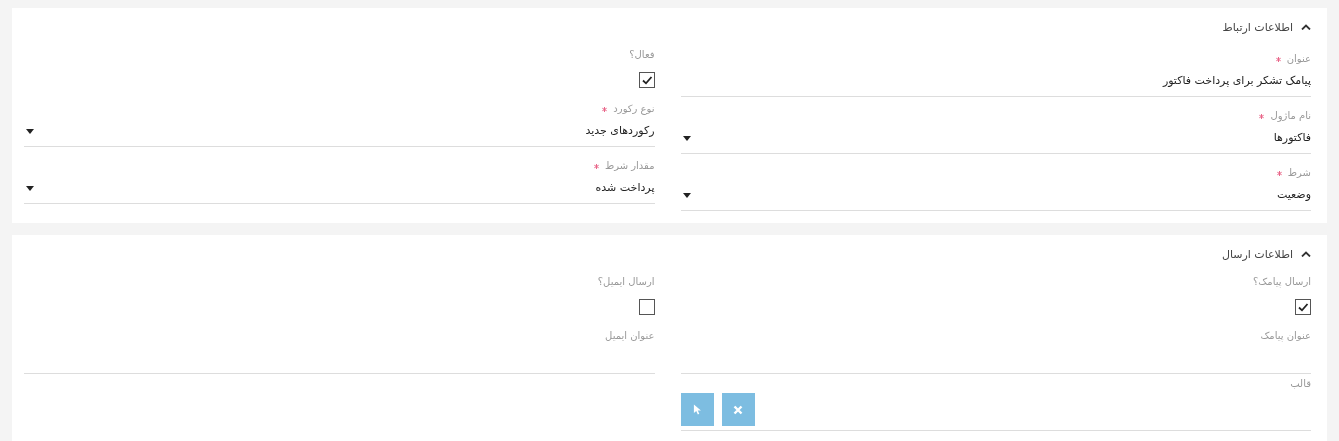 The height and width of the screenshot is (441, 1339). I want to click on select-field: پرداخت شده, so click(339, 188).